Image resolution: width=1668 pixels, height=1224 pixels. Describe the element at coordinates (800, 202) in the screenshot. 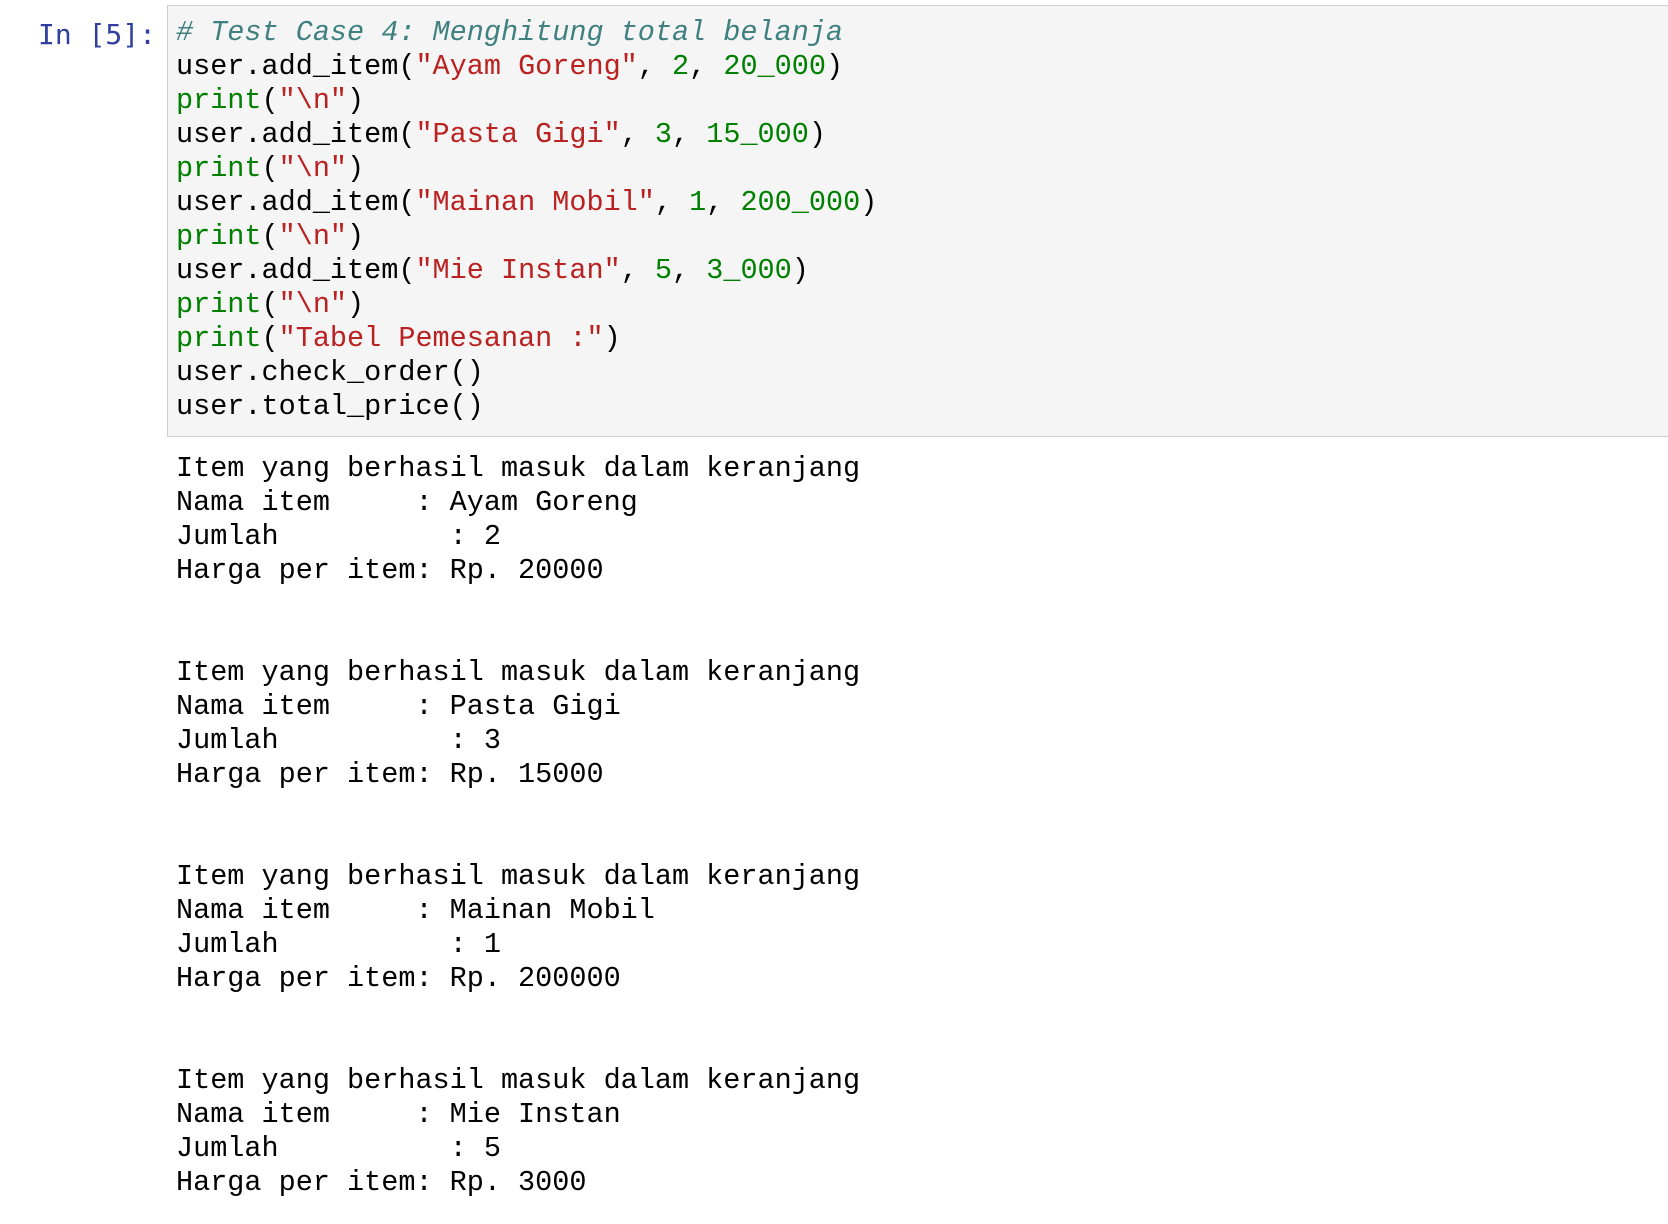

I see `number-literal: 200_000` at that location.